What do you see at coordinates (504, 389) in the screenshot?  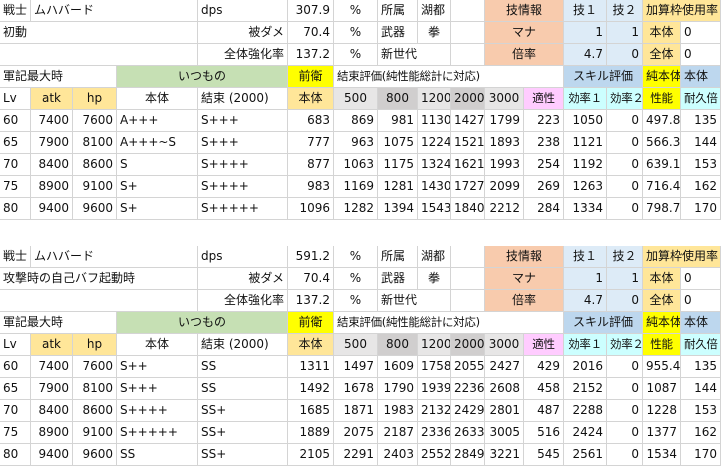 I see `table-cell: 2608` at bounding box center [504, 389].